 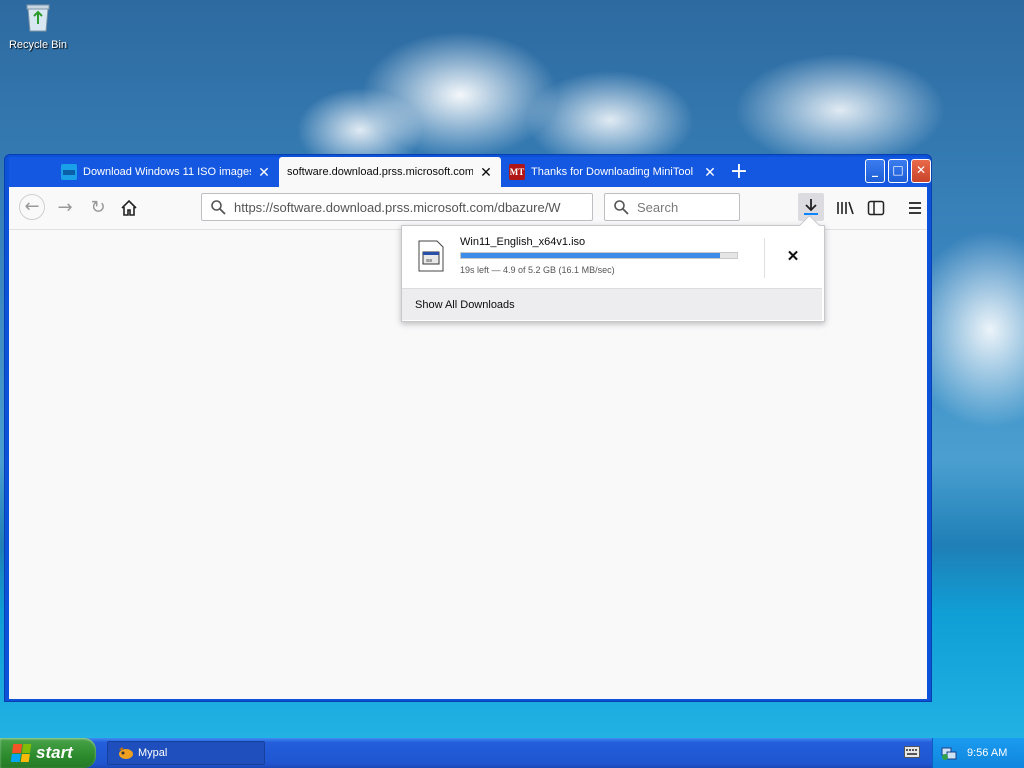 I want to click on clock: 9:56 AM, so click(x=987, y=753).